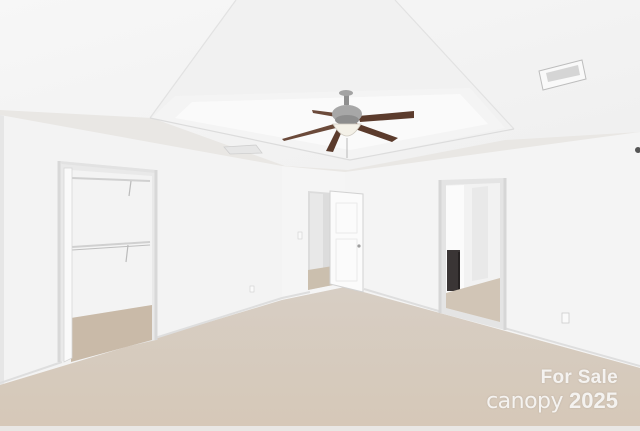 This screenshot has width=640, height=431. Describe the element at coordinates (300, 235) in the screenshot. I see `light-switch` at that location.